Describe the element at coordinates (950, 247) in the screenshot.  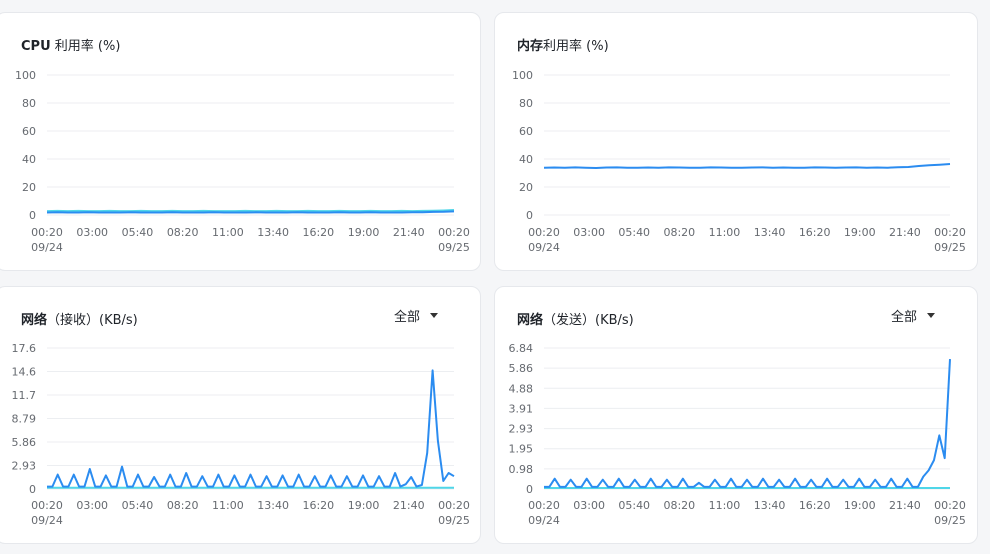
I see `memory-x-date-end: 09/25` at that location.